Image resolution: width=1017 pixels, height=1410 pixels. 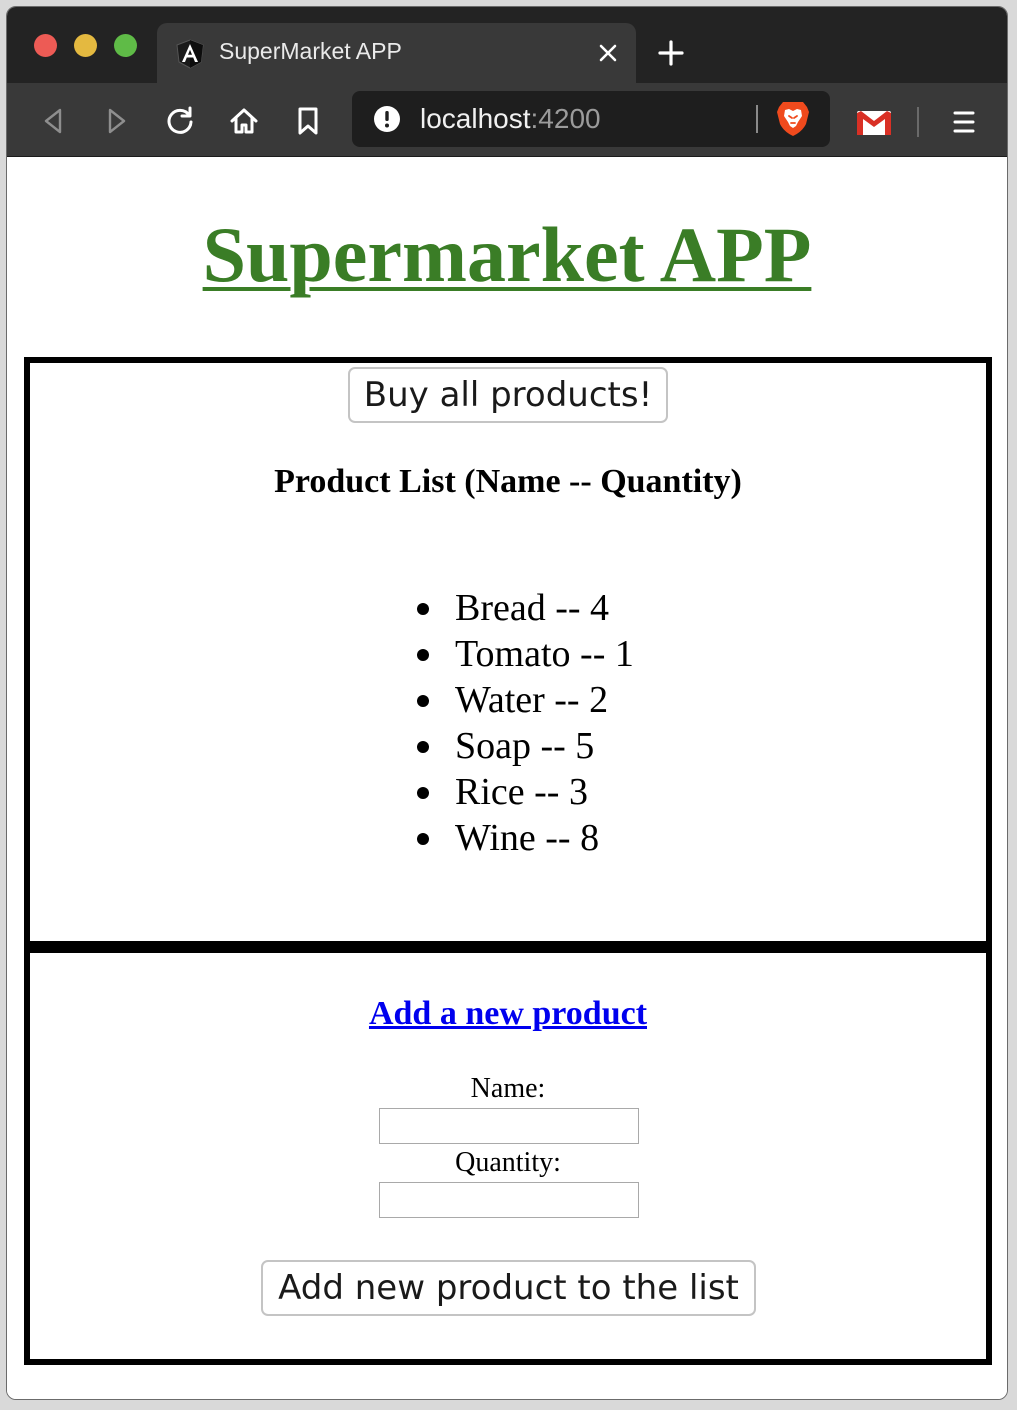 I want to click on back-icon, so click(x=53, y=121).